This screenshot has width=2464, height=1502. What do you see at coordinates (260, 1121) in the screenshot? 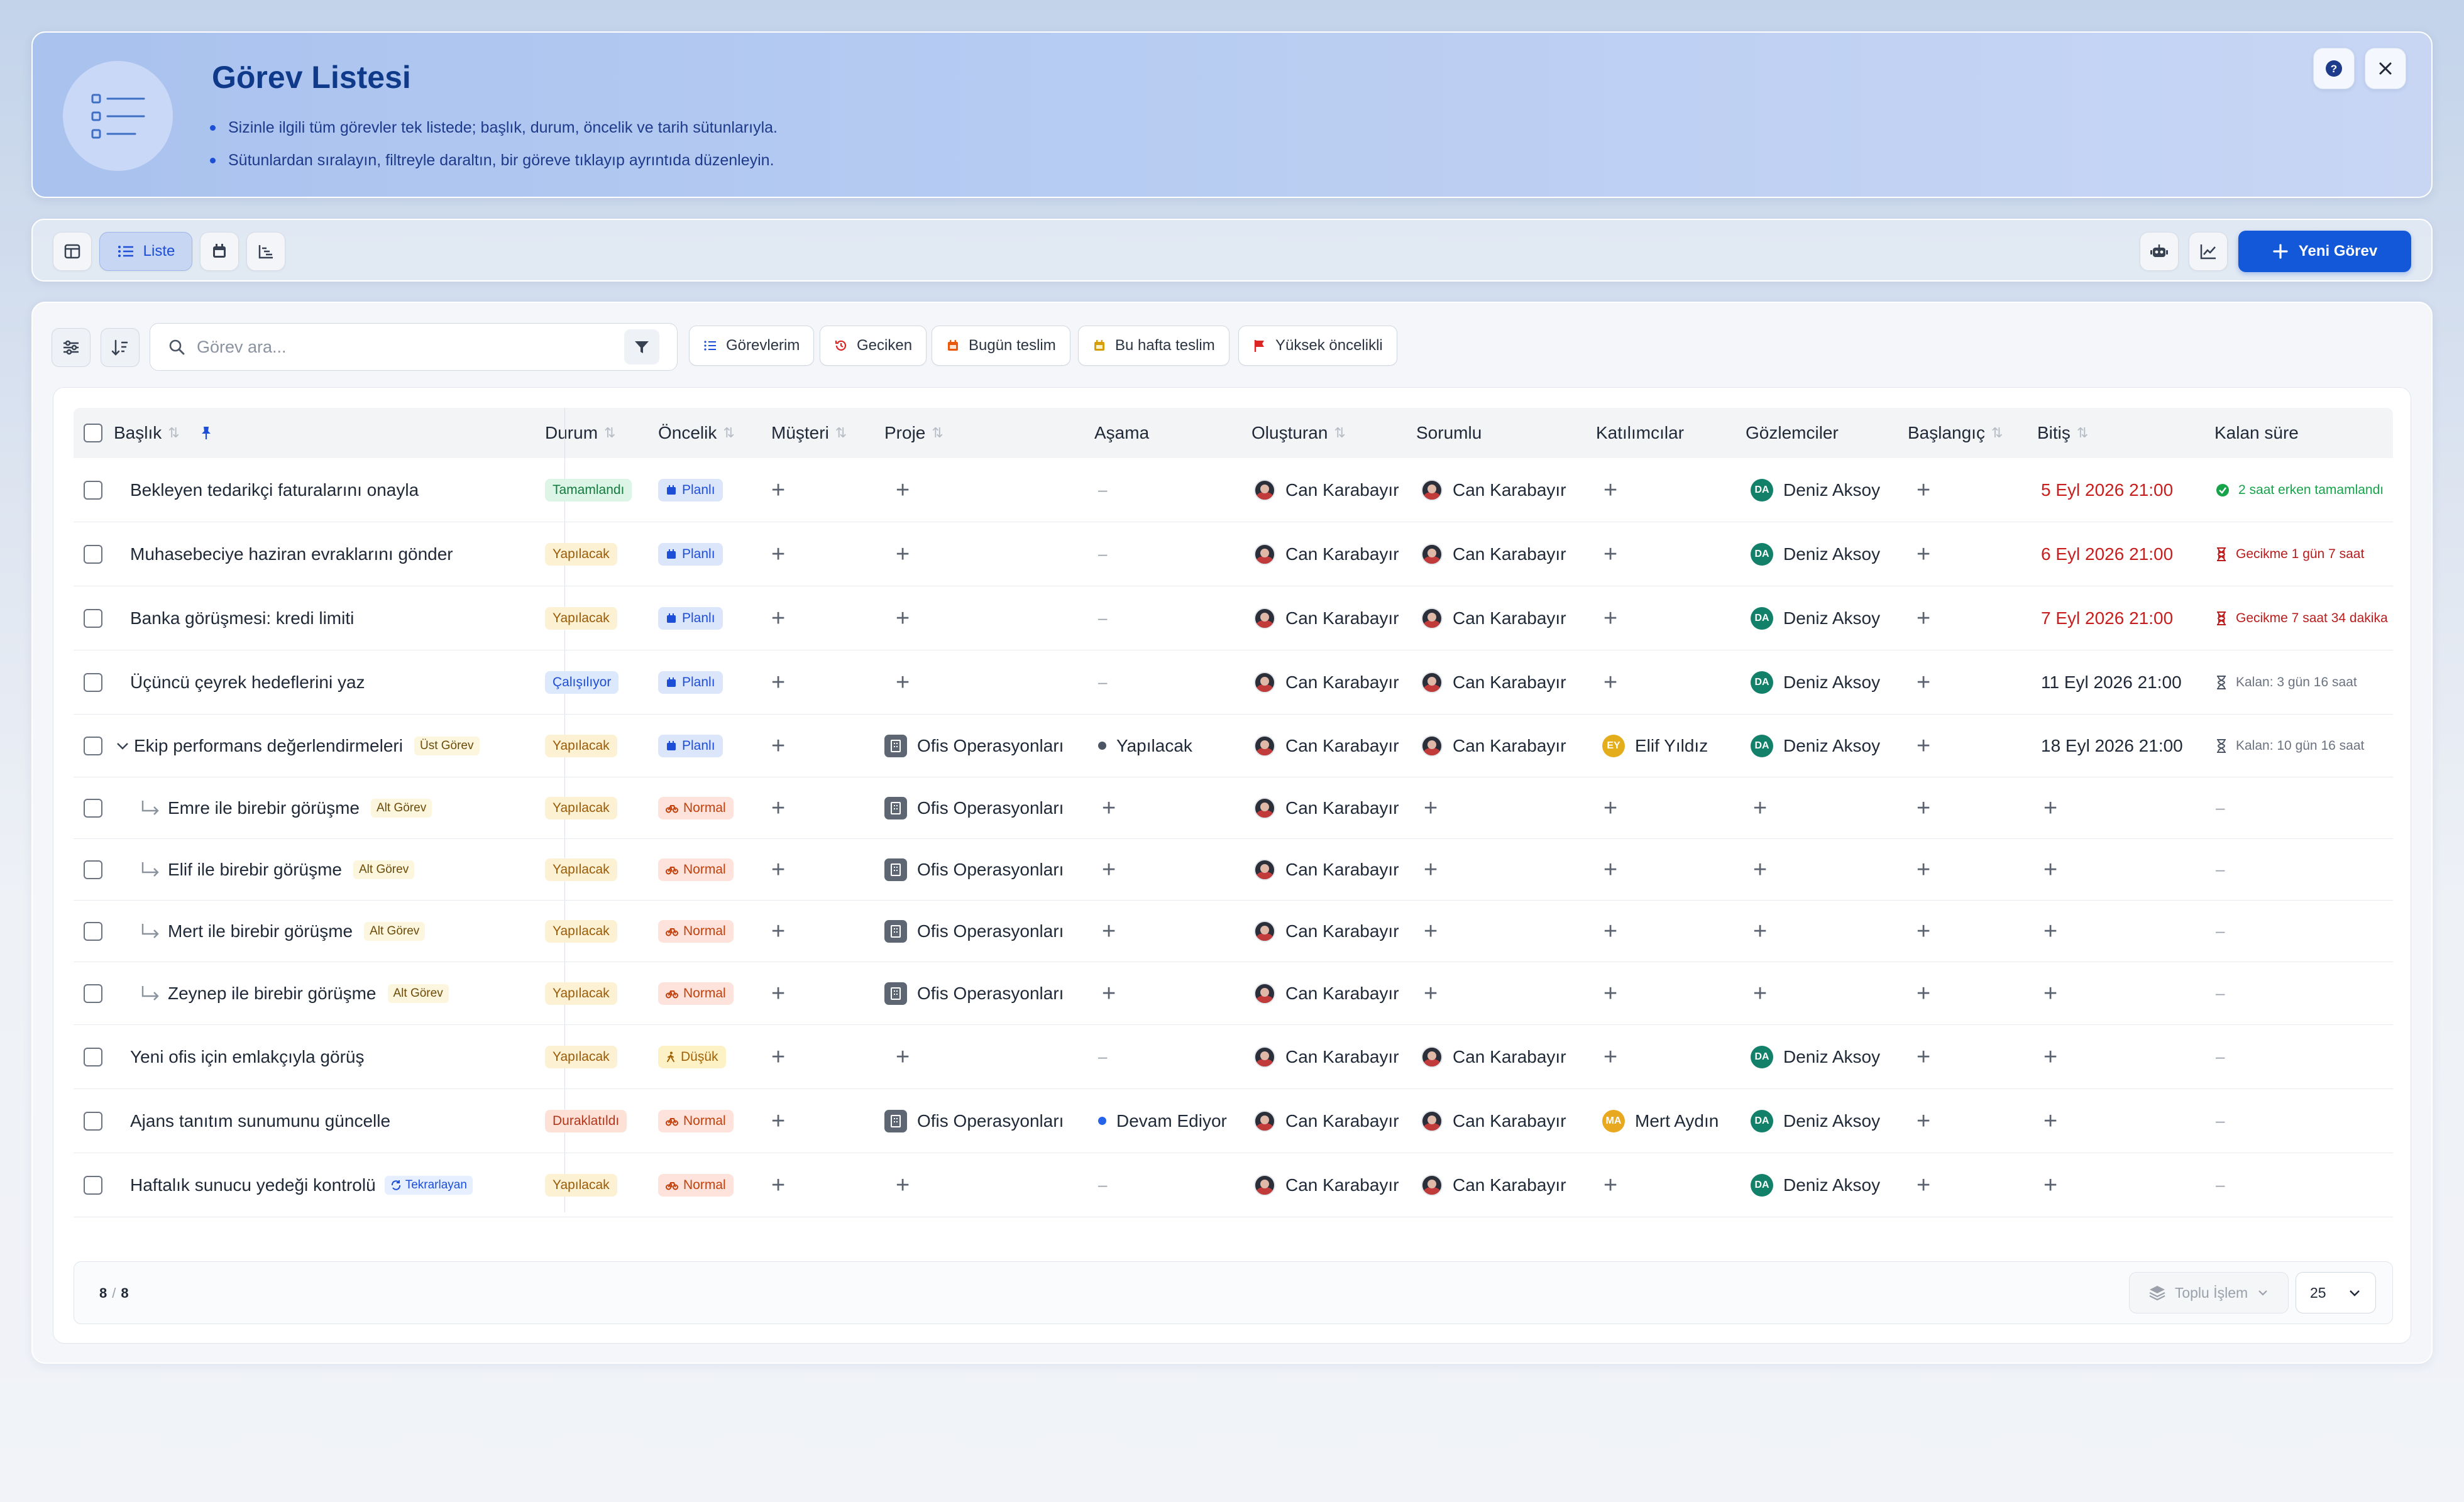
I see `task-title: Ajans tanıtım sunumunu güncelle` at bounding box center [260, 1121].